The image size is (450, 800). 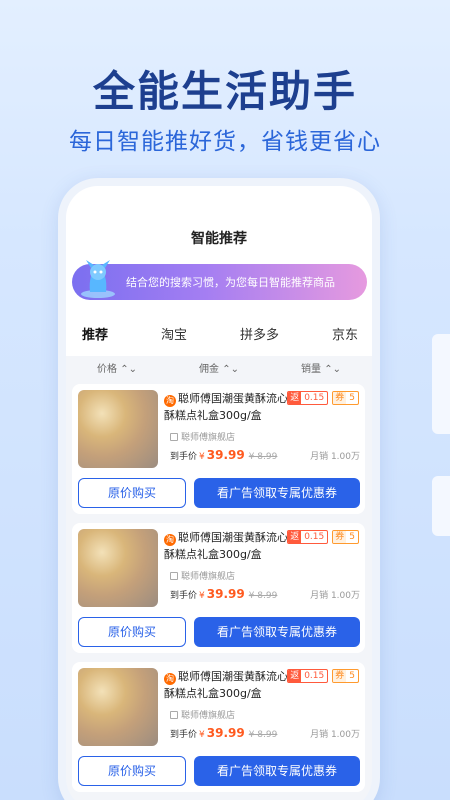 What do you see at coordinates (174, 333) in the screenshot?
I see `tab-taobao: 淘宝` at bounding box center [174, 333].